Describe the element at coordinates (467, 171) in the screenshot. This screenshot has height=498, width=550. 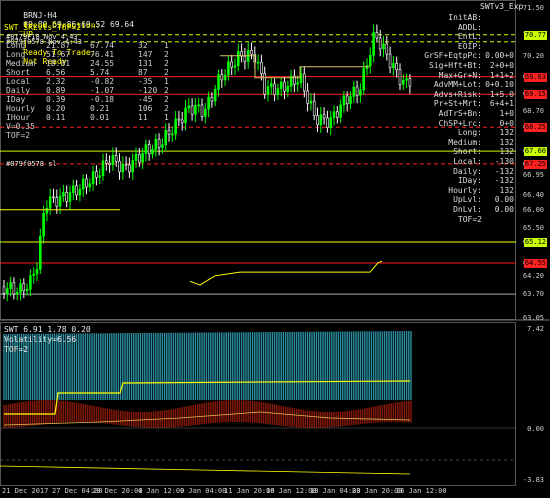
I see `right-panel-label: Daily:` at that location.